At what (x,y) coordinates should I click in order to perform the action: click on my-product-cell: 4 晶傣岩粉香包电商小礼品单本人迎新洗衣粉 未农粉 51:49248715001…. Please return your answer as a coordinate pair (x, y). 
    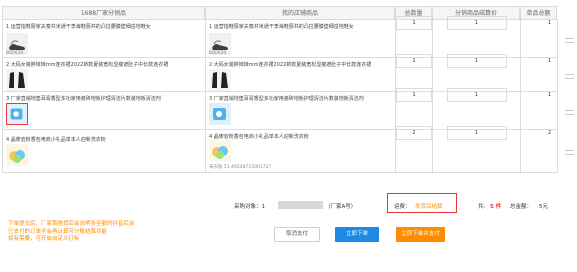
    Looking at the image, I should click on (300, 151).